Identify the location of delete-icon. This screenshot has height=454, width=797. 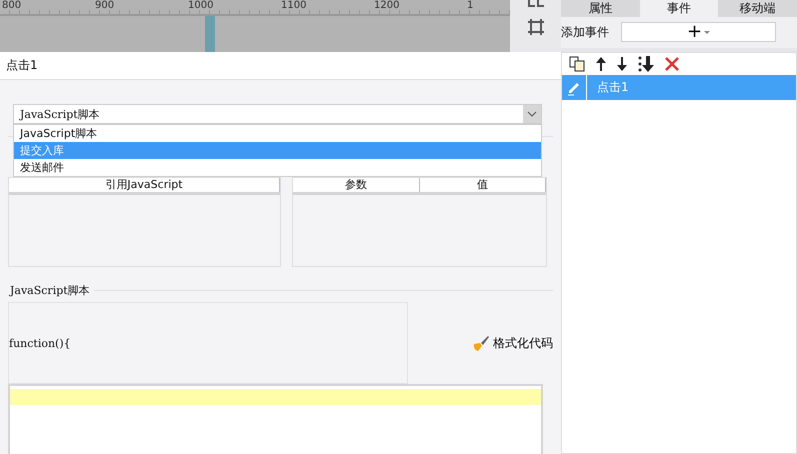
(672, 64).